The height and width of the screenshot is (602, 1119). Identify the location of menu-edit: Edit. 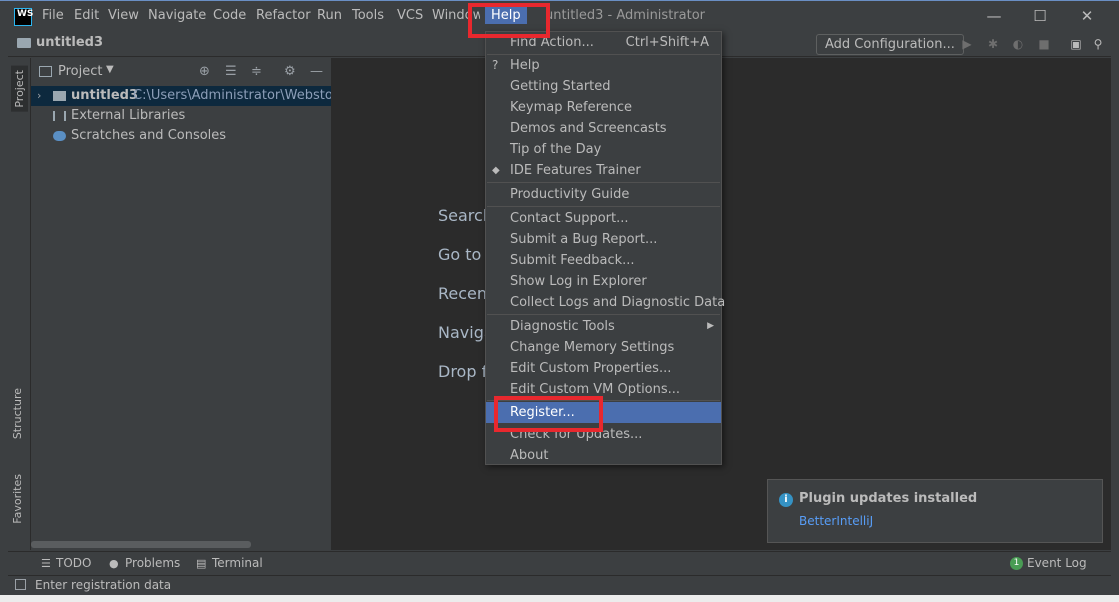
(86, 15).